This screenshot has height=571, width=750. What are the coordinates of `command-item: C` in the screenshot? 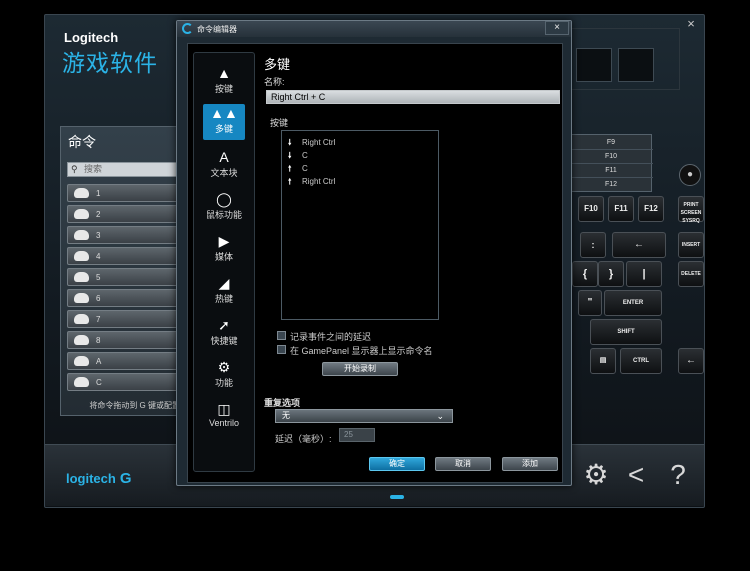 It's located at (123, 382).